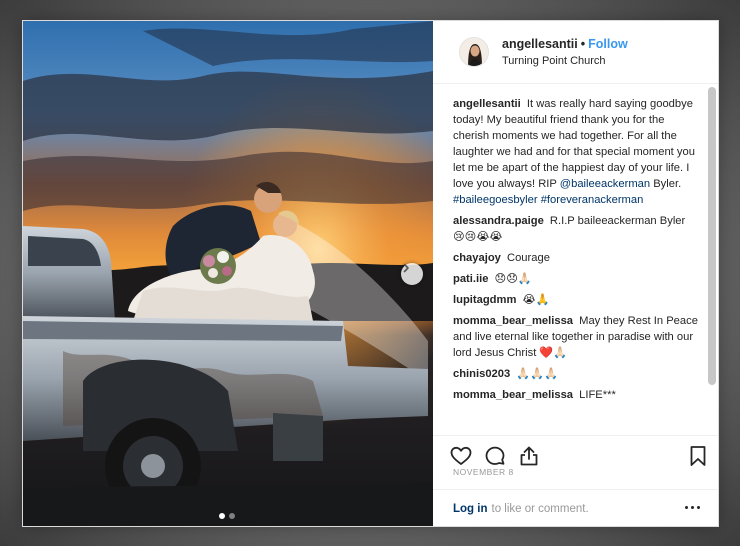 This screenshot has height=546, width=740. I want to click on login-link: Log in, so click(470, 509).